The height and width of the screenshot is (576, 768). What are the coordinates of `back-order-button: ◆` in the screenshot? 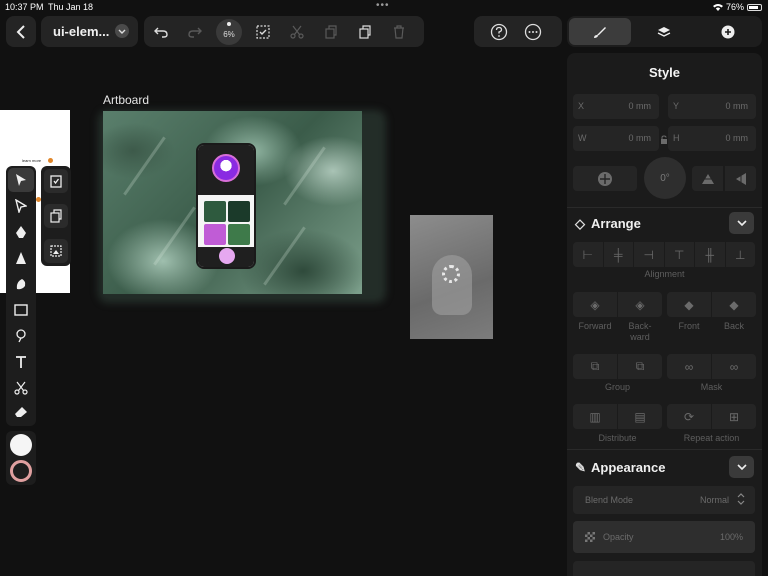 It's located at (734, 304).